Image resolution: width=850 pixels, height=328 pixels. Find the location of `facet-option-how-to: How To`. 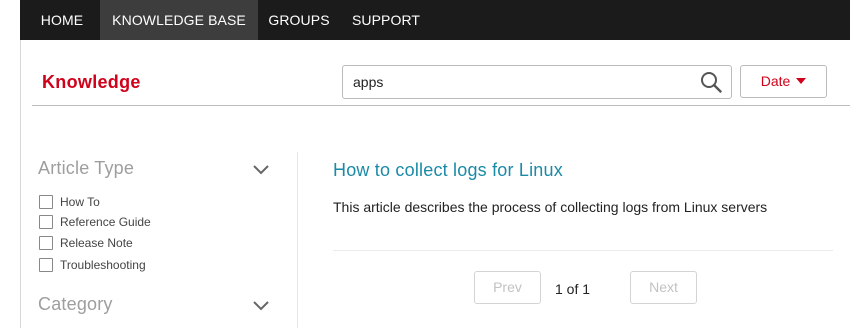

facet-option-how-to: How To is located at coordinates (69, 202).